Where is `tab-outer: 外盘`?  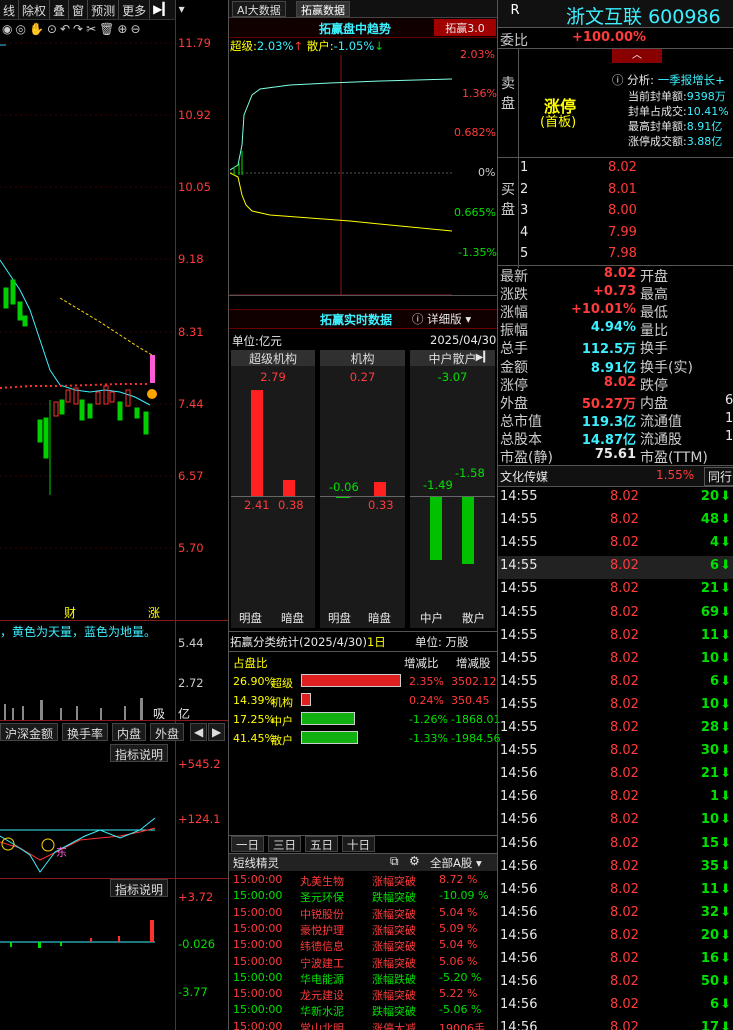 tab-outer: 外盘 is located at coordinates (167, 732).